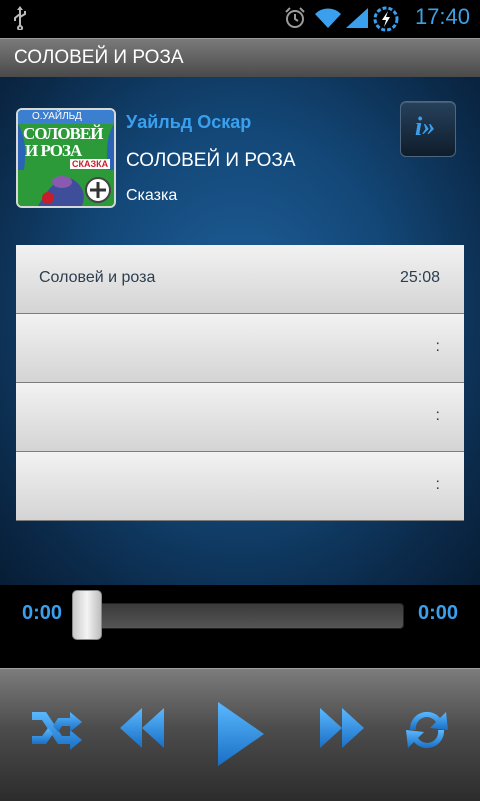 The image size is (480, 801). What do you see at coordinates (152, 195) in the screenshot?
I see `book-genre: Сказка` at bounding box center [152, 195].